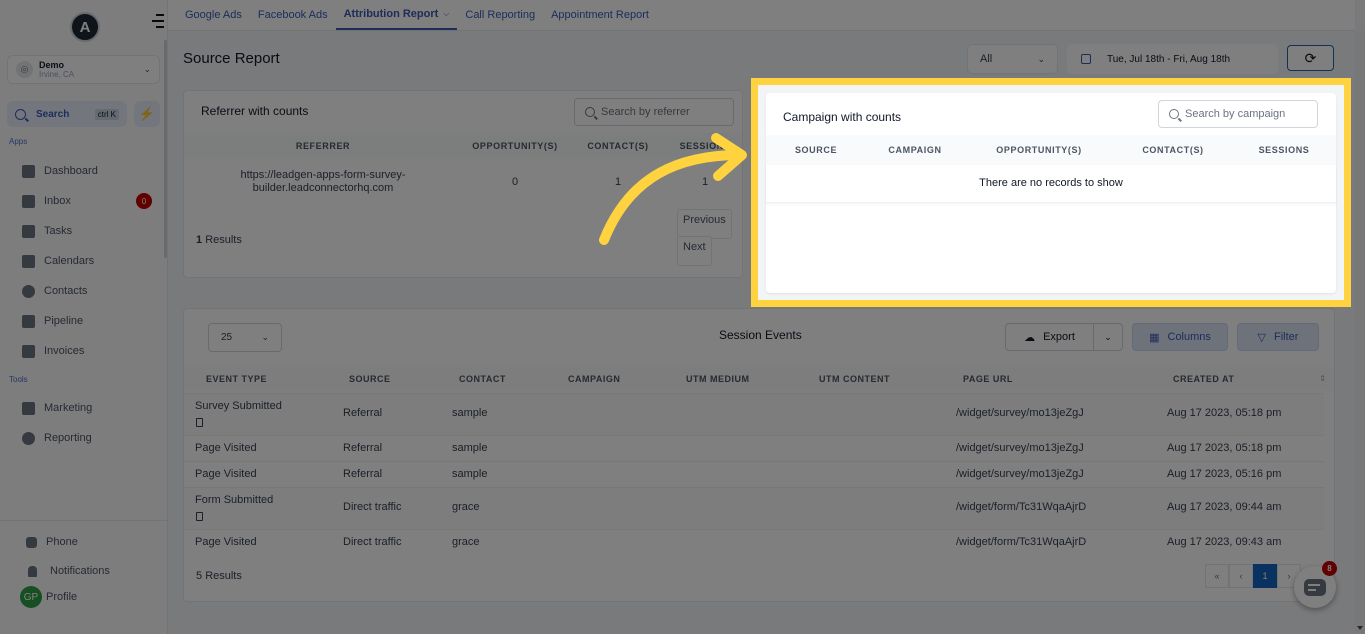 The image size is (1365, 634). I want to click on sidebar-item-invoices: Invoices, so click(87, 351).